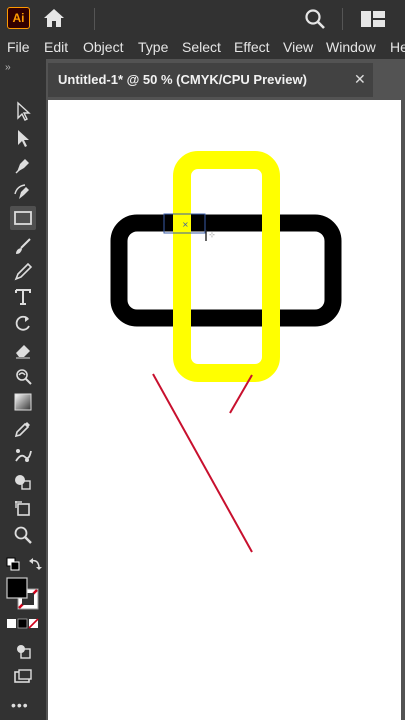 The height and width of the screenshot is (720, 405). Describe the element at coordinates (298, 47) in the screenshot. I see `menu-view: View` at that location.